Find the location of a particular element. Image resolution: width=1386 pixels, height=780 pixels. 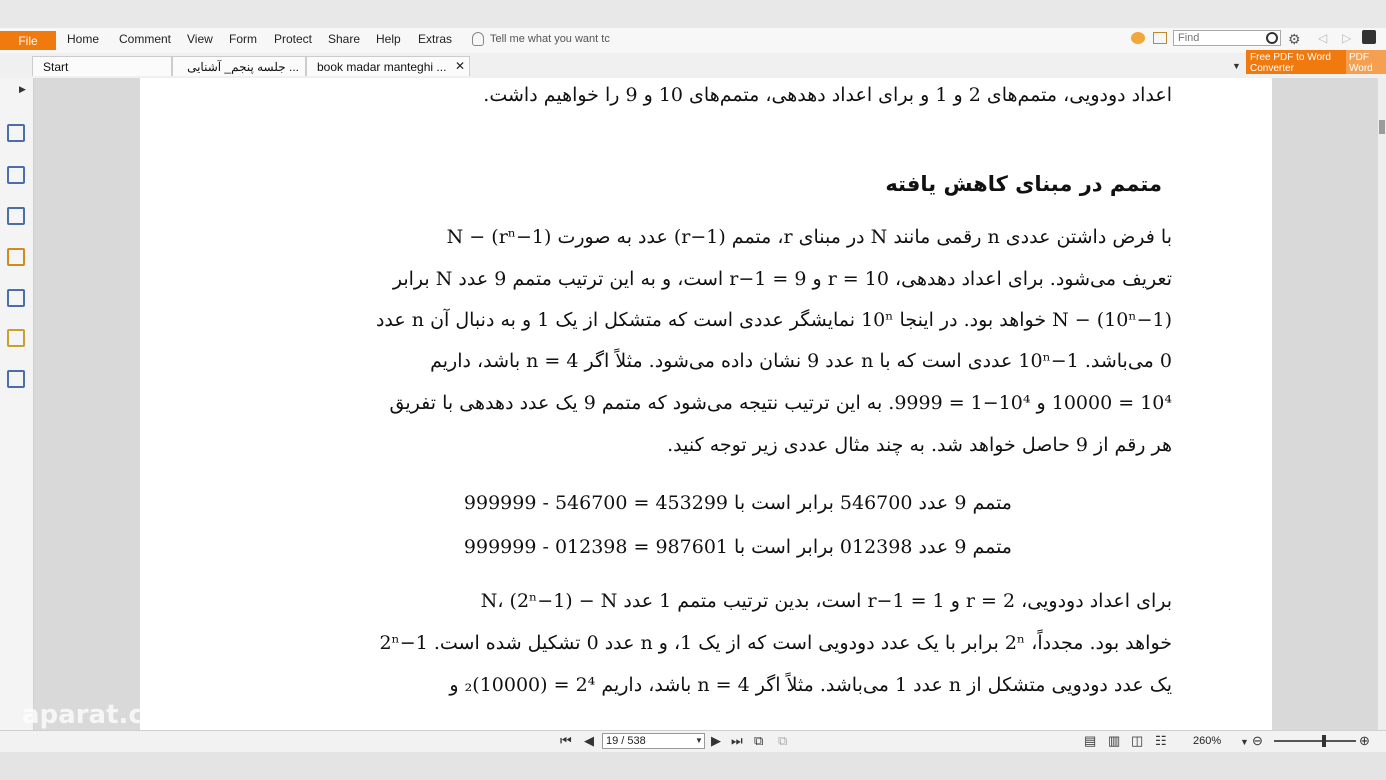

tab-start: Start is located at coordinates (102, 66).